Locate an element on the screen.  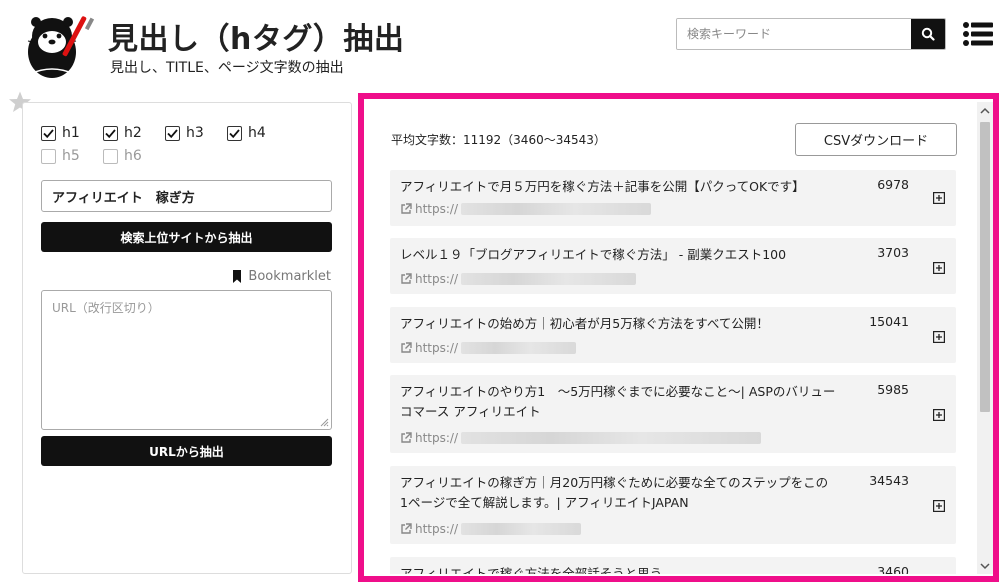
search-button is located at coordinates (928, 34).